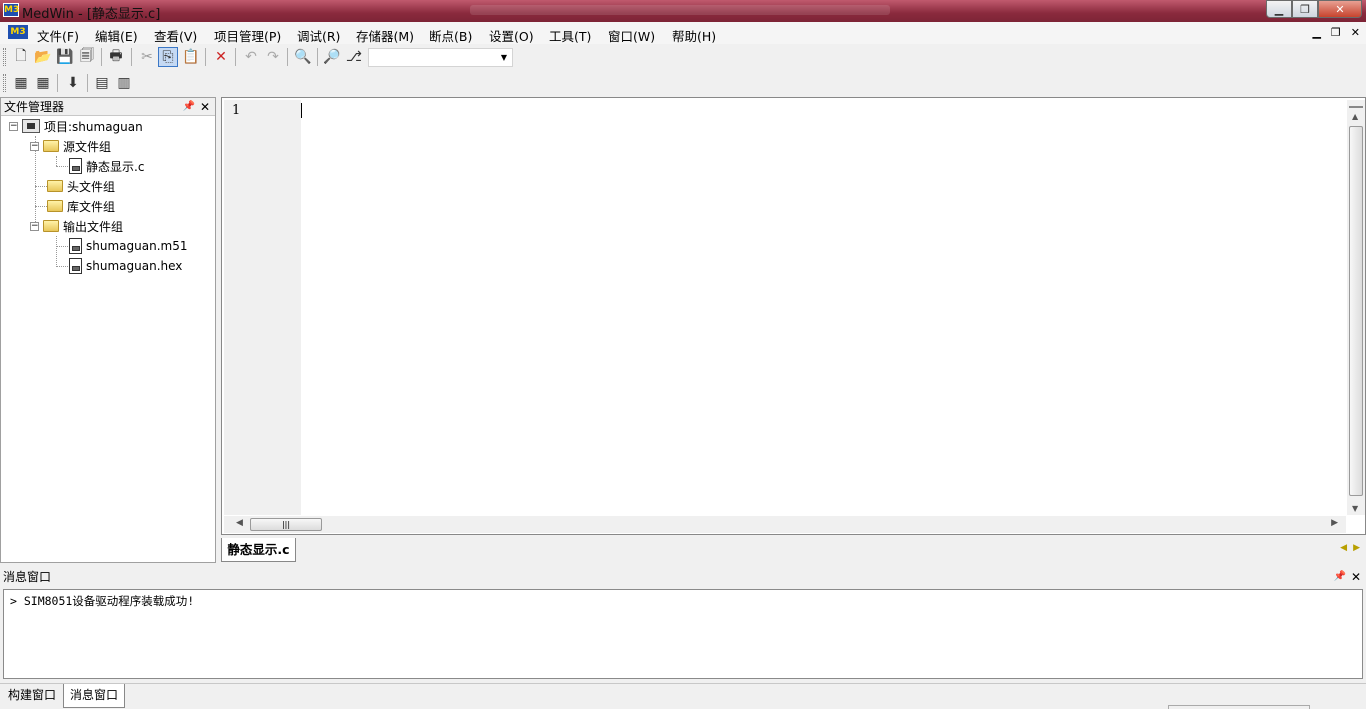 This screenshot has height=709, width=1366. What do you see at coordinates (102, 601) in the screenshot?
I see `message-line: > SIM8051设备驱动程序装载成功!` at bounding box center [102, 601].